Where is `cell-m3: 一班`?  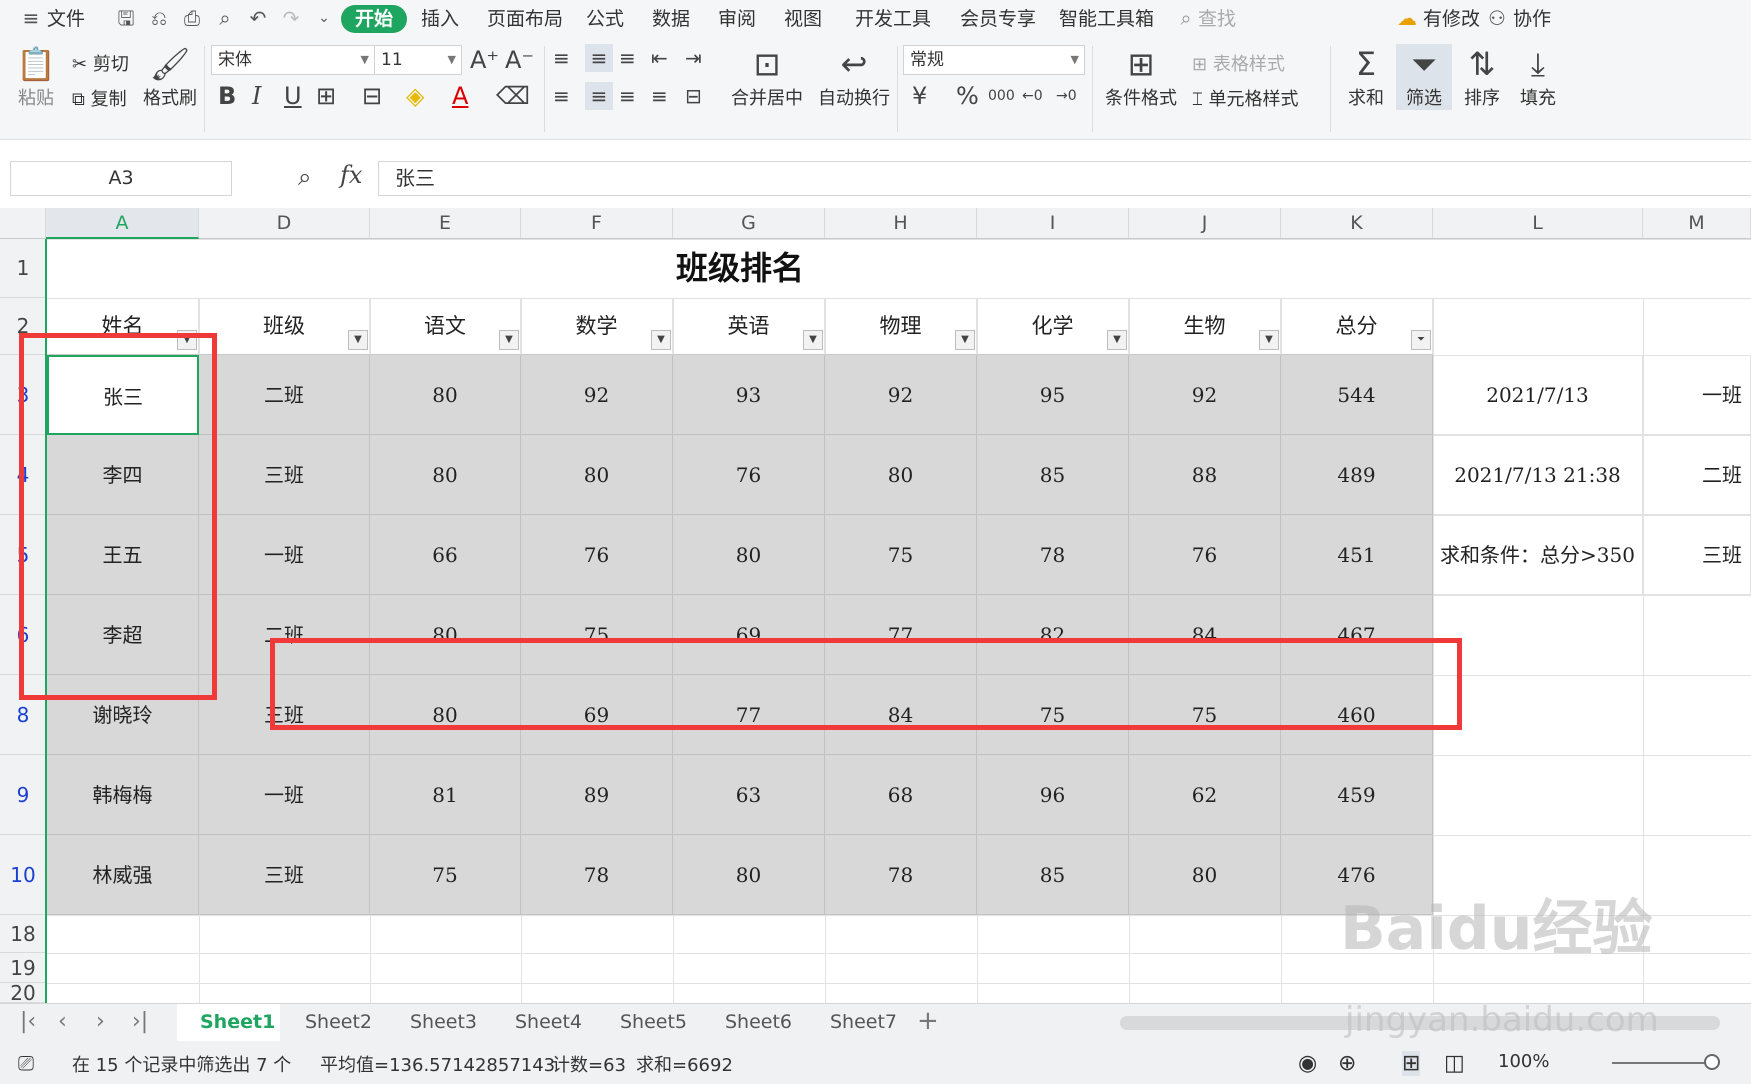 cell-m3: 一班 is located at coordinates (1697, 395).